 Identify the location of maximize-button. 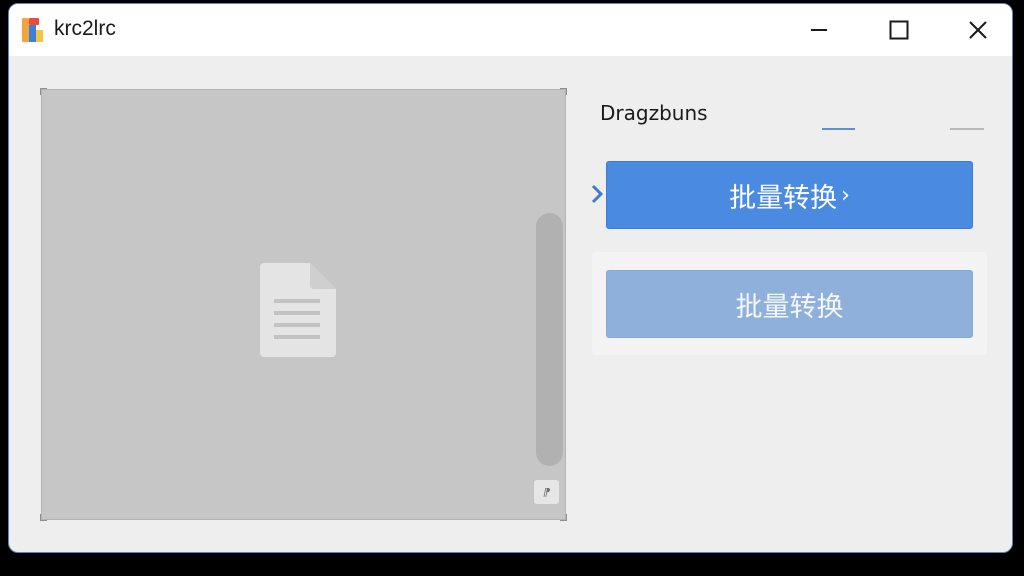
(899, 30).